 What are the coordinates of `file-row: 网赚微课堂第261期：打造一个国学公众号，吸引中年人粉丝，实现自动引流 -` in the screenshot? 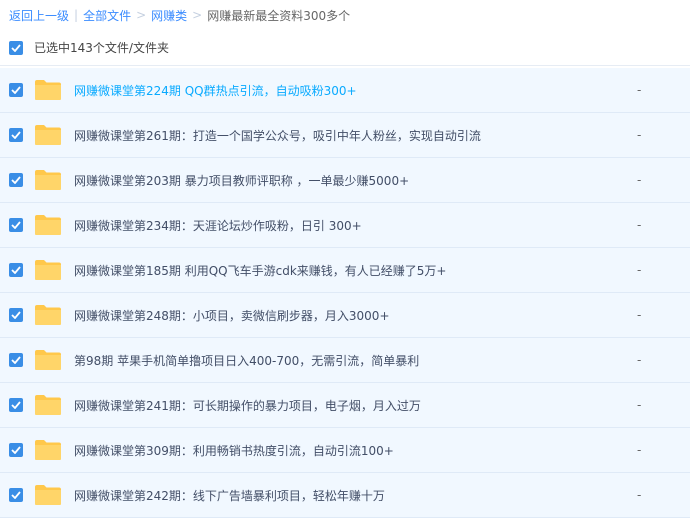 It's located at (345, 135).